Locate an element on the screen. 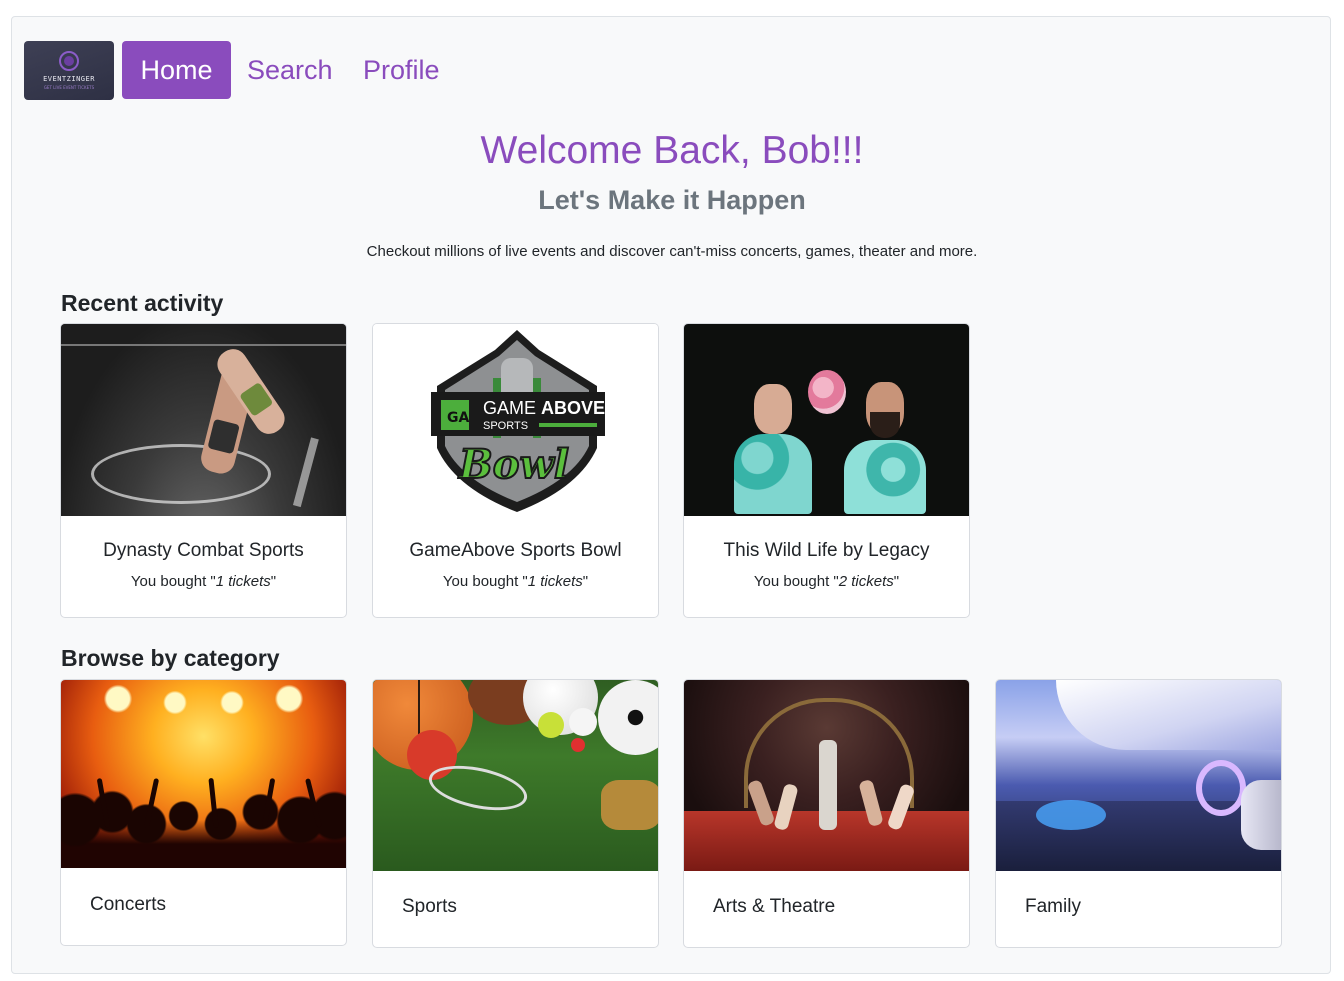 The height and width of the screenshot is (981, 1344). recent-card-title: This Wild Life by Legacy is located at coordinates (826, 550).